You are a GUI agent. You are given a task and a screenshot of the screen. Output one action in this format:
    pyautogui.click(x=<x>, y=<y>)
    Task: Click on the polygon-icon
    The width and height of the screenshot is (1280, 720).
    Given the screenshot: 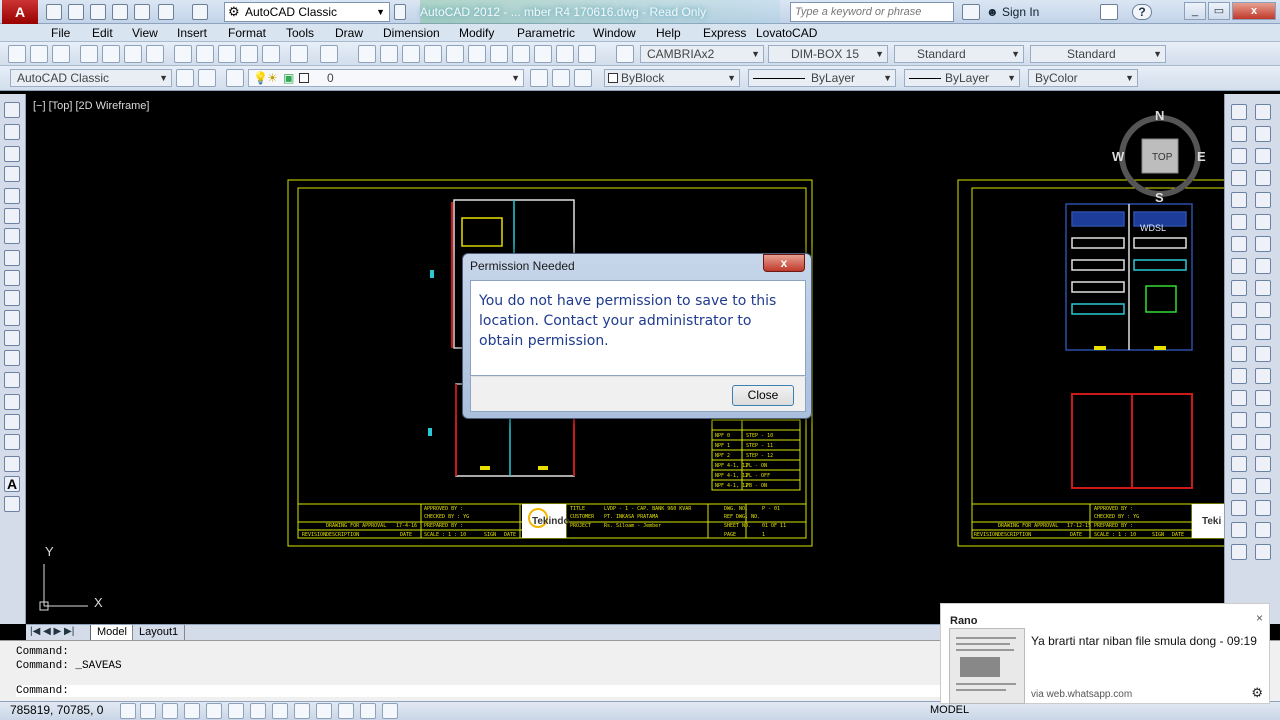 What is the action you would take?
    pyautogui.click(x=12, y=174)
    